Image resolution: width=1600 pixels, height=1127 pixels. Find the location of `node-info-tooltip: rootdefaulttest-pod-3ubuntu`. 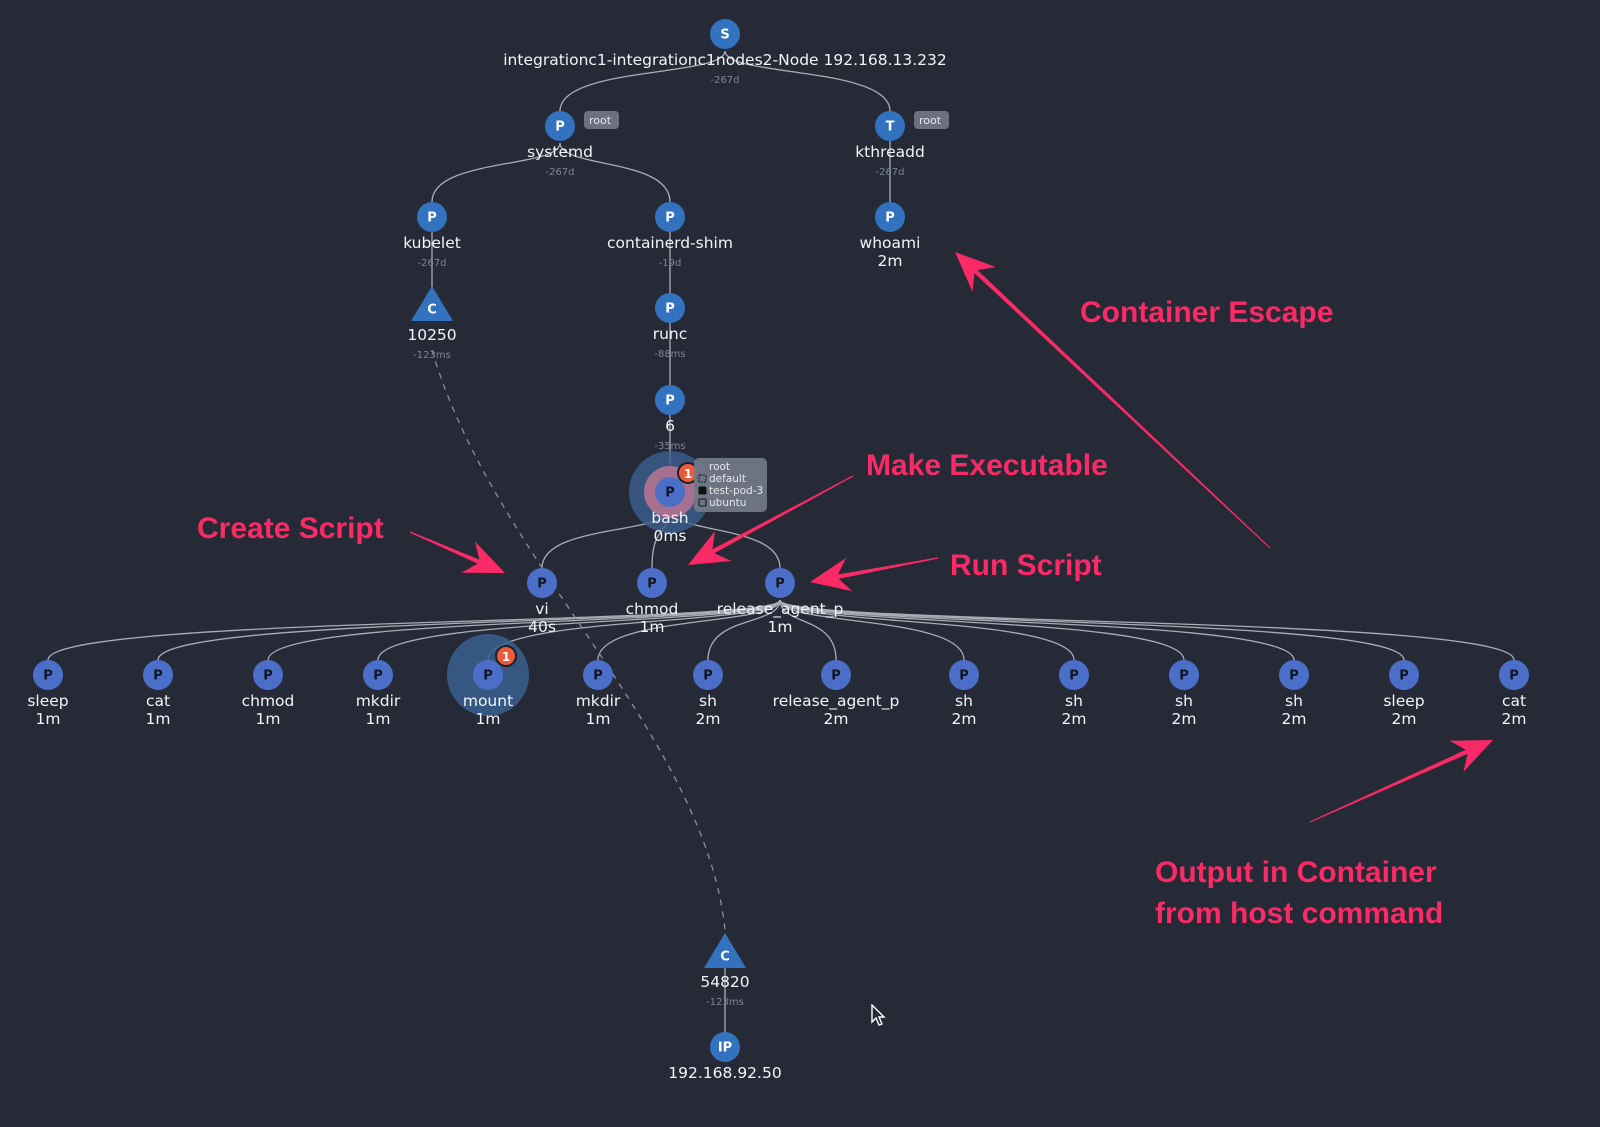

node-info-tooltip: rootdefaulttest-pod-3ubuntu is located at coordinates (730, 485).